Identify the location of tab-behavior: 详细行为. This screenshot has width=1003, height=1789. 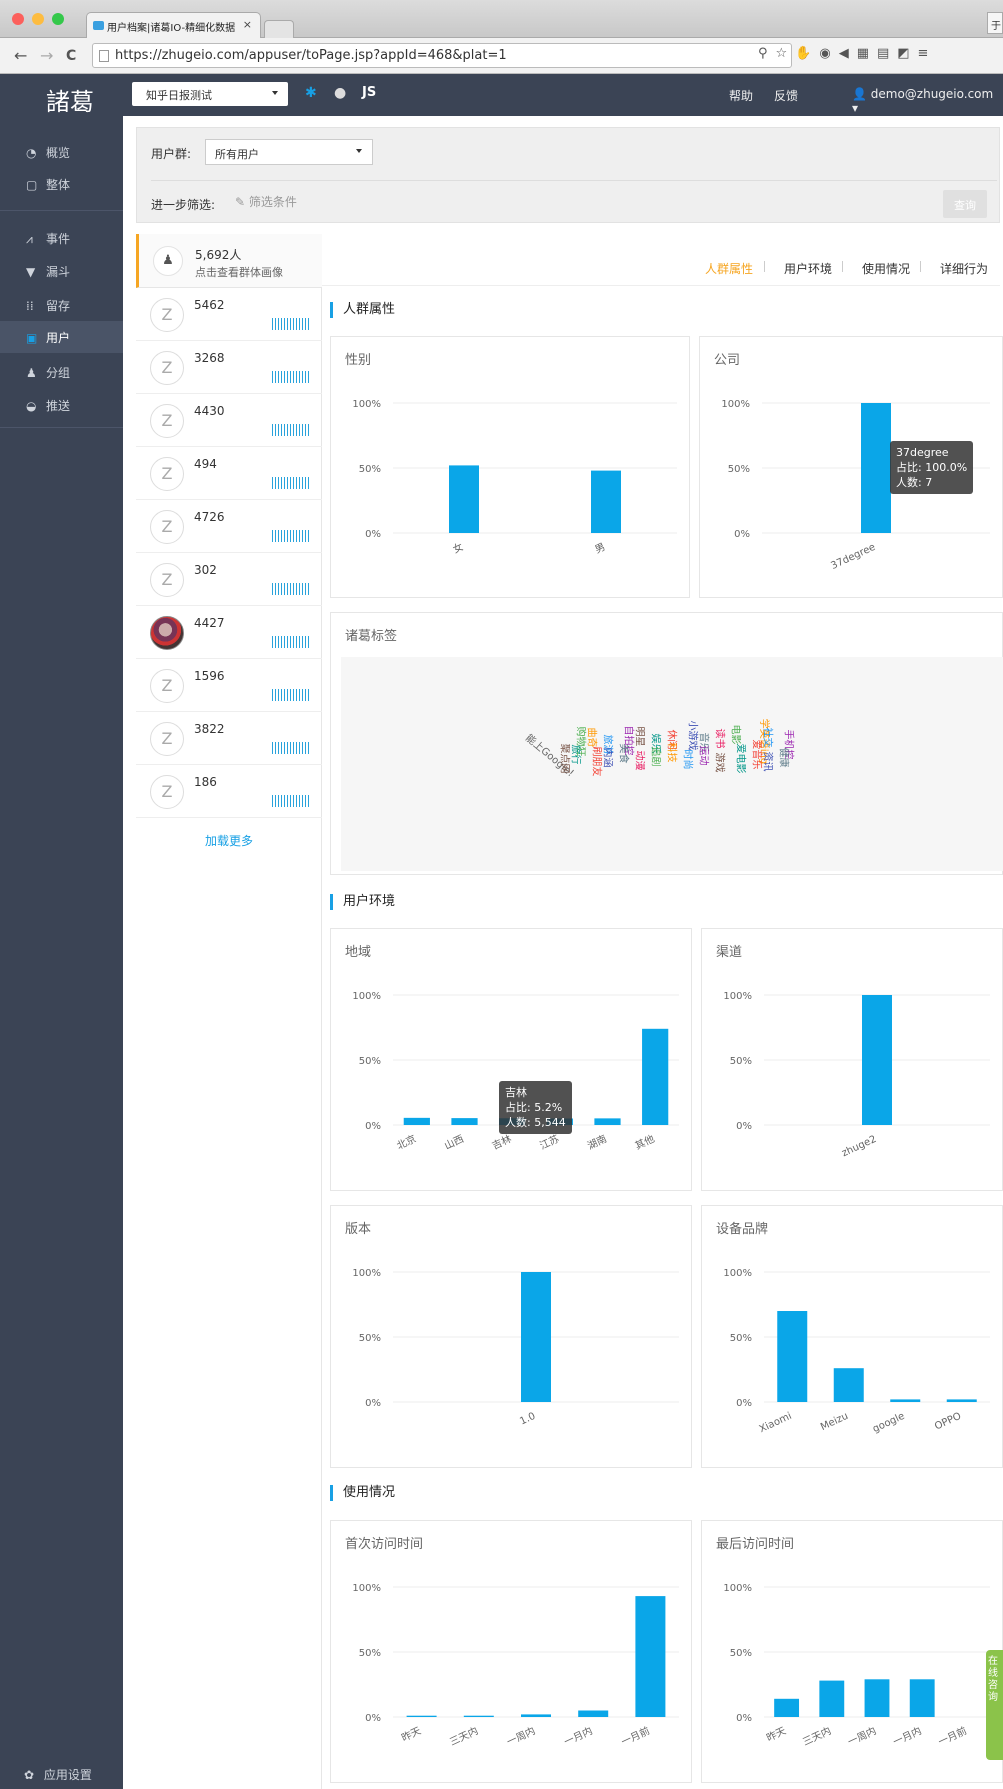
(964, 268).